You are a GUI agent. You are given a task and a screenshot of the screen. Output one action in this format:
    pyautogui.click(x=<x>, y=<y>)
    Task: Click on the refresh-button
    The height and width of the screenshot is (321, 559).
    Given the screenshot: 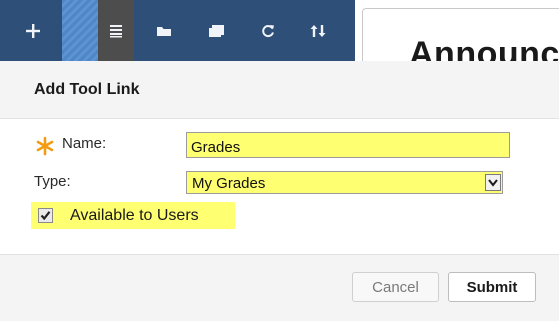 What is the action you would take?
    pyautogui.click(x=268, y=30)
    